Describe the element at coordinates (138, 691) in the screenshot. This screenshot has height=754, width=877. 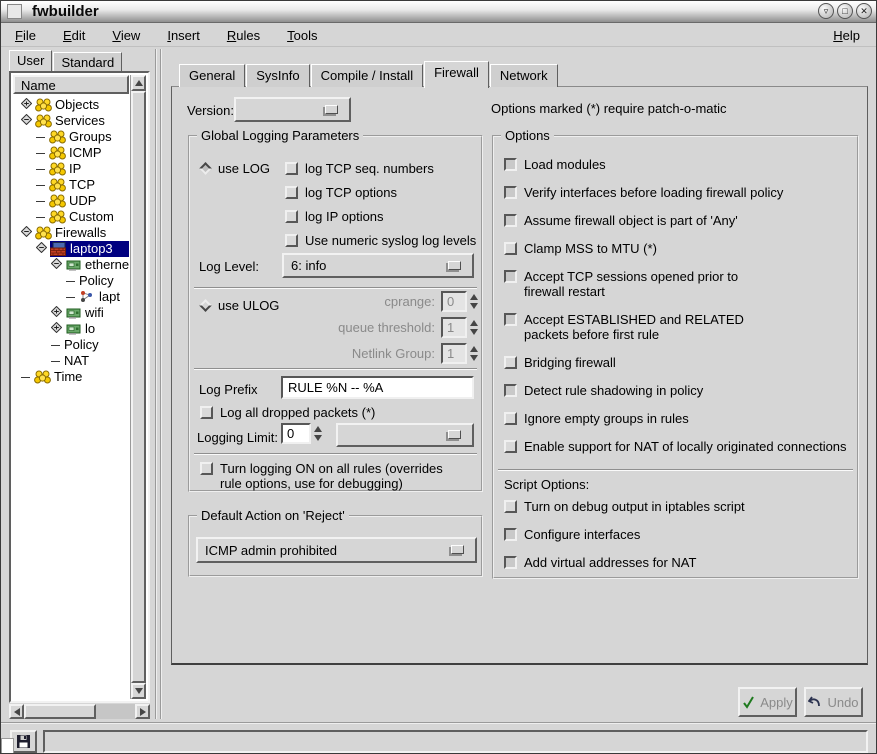
I see `scroll-down-button` at that location.